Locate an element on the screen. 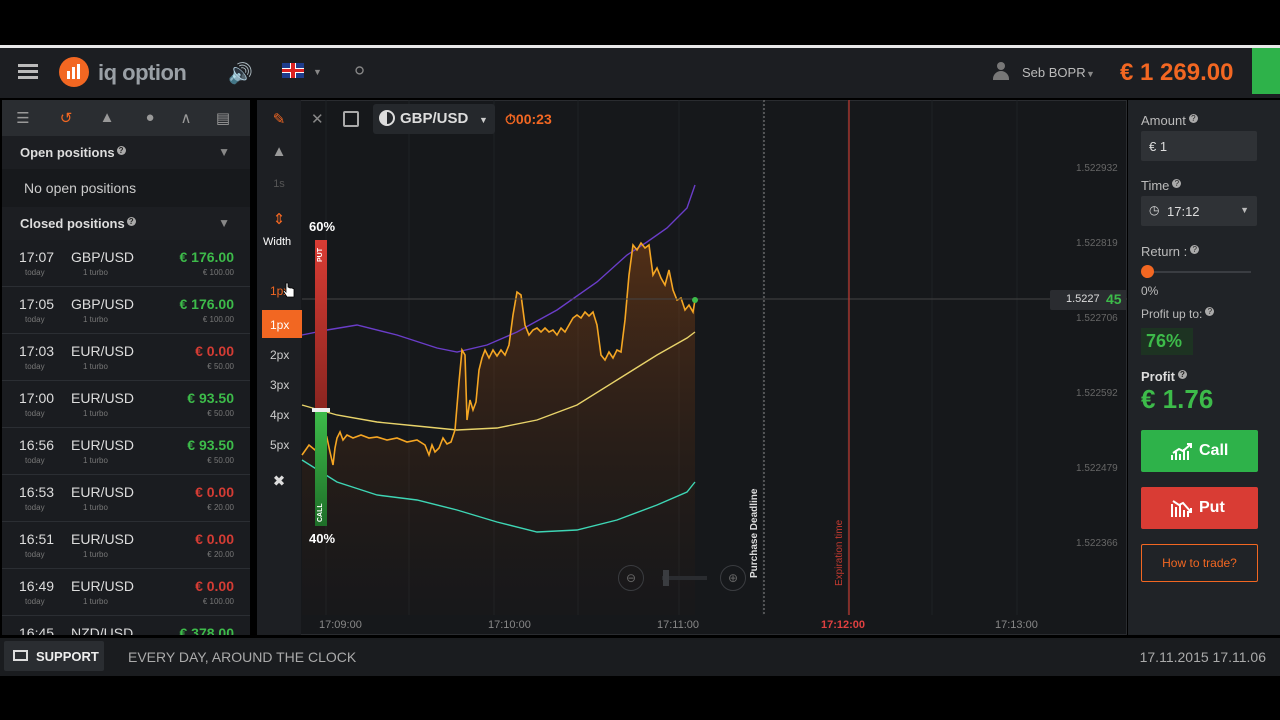 The image size is (1280, 720). support-button: SUPPORT is located at coordinates (54, 656).